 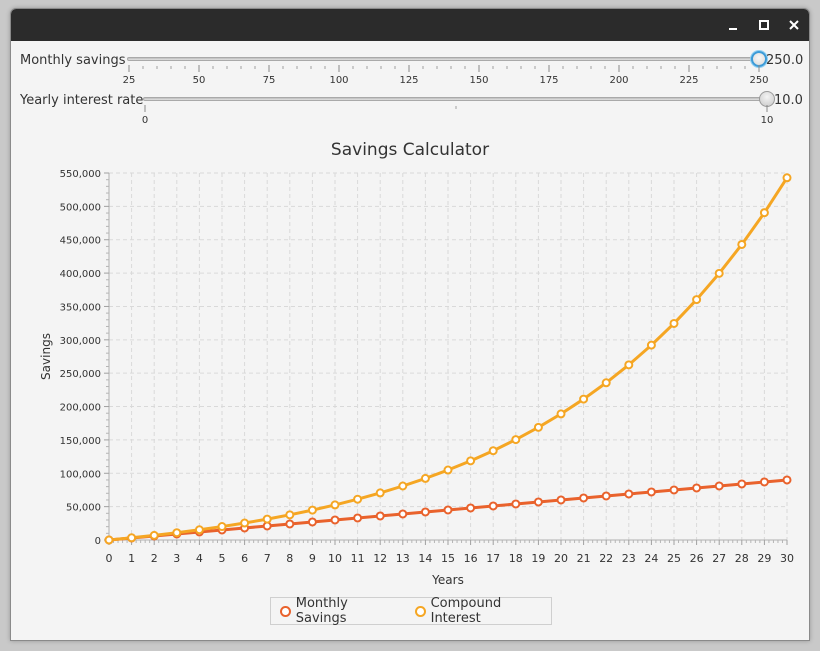 I want to click on y-axis-tick-label: 100,000, so click(x=80, y=474).